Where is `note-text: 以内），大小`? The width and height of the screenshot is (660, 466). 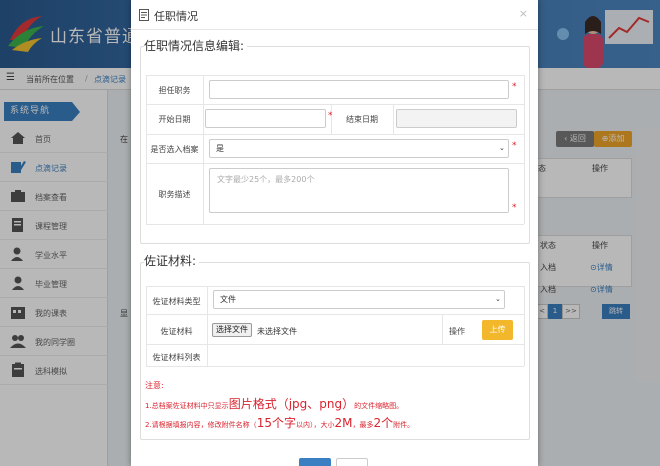 note-text: 以内），大小 is located at coordinates (315, 425).